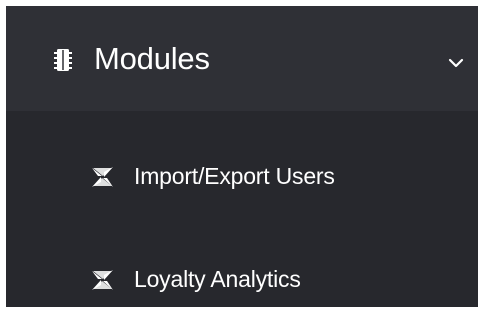 The width and height of the screenshot is (481, 313). What do you see at coordinates (217, 279) in the screenshot?
I see `submenu-item-label: Loyalty Analytics` at bounding box center [217, 279].